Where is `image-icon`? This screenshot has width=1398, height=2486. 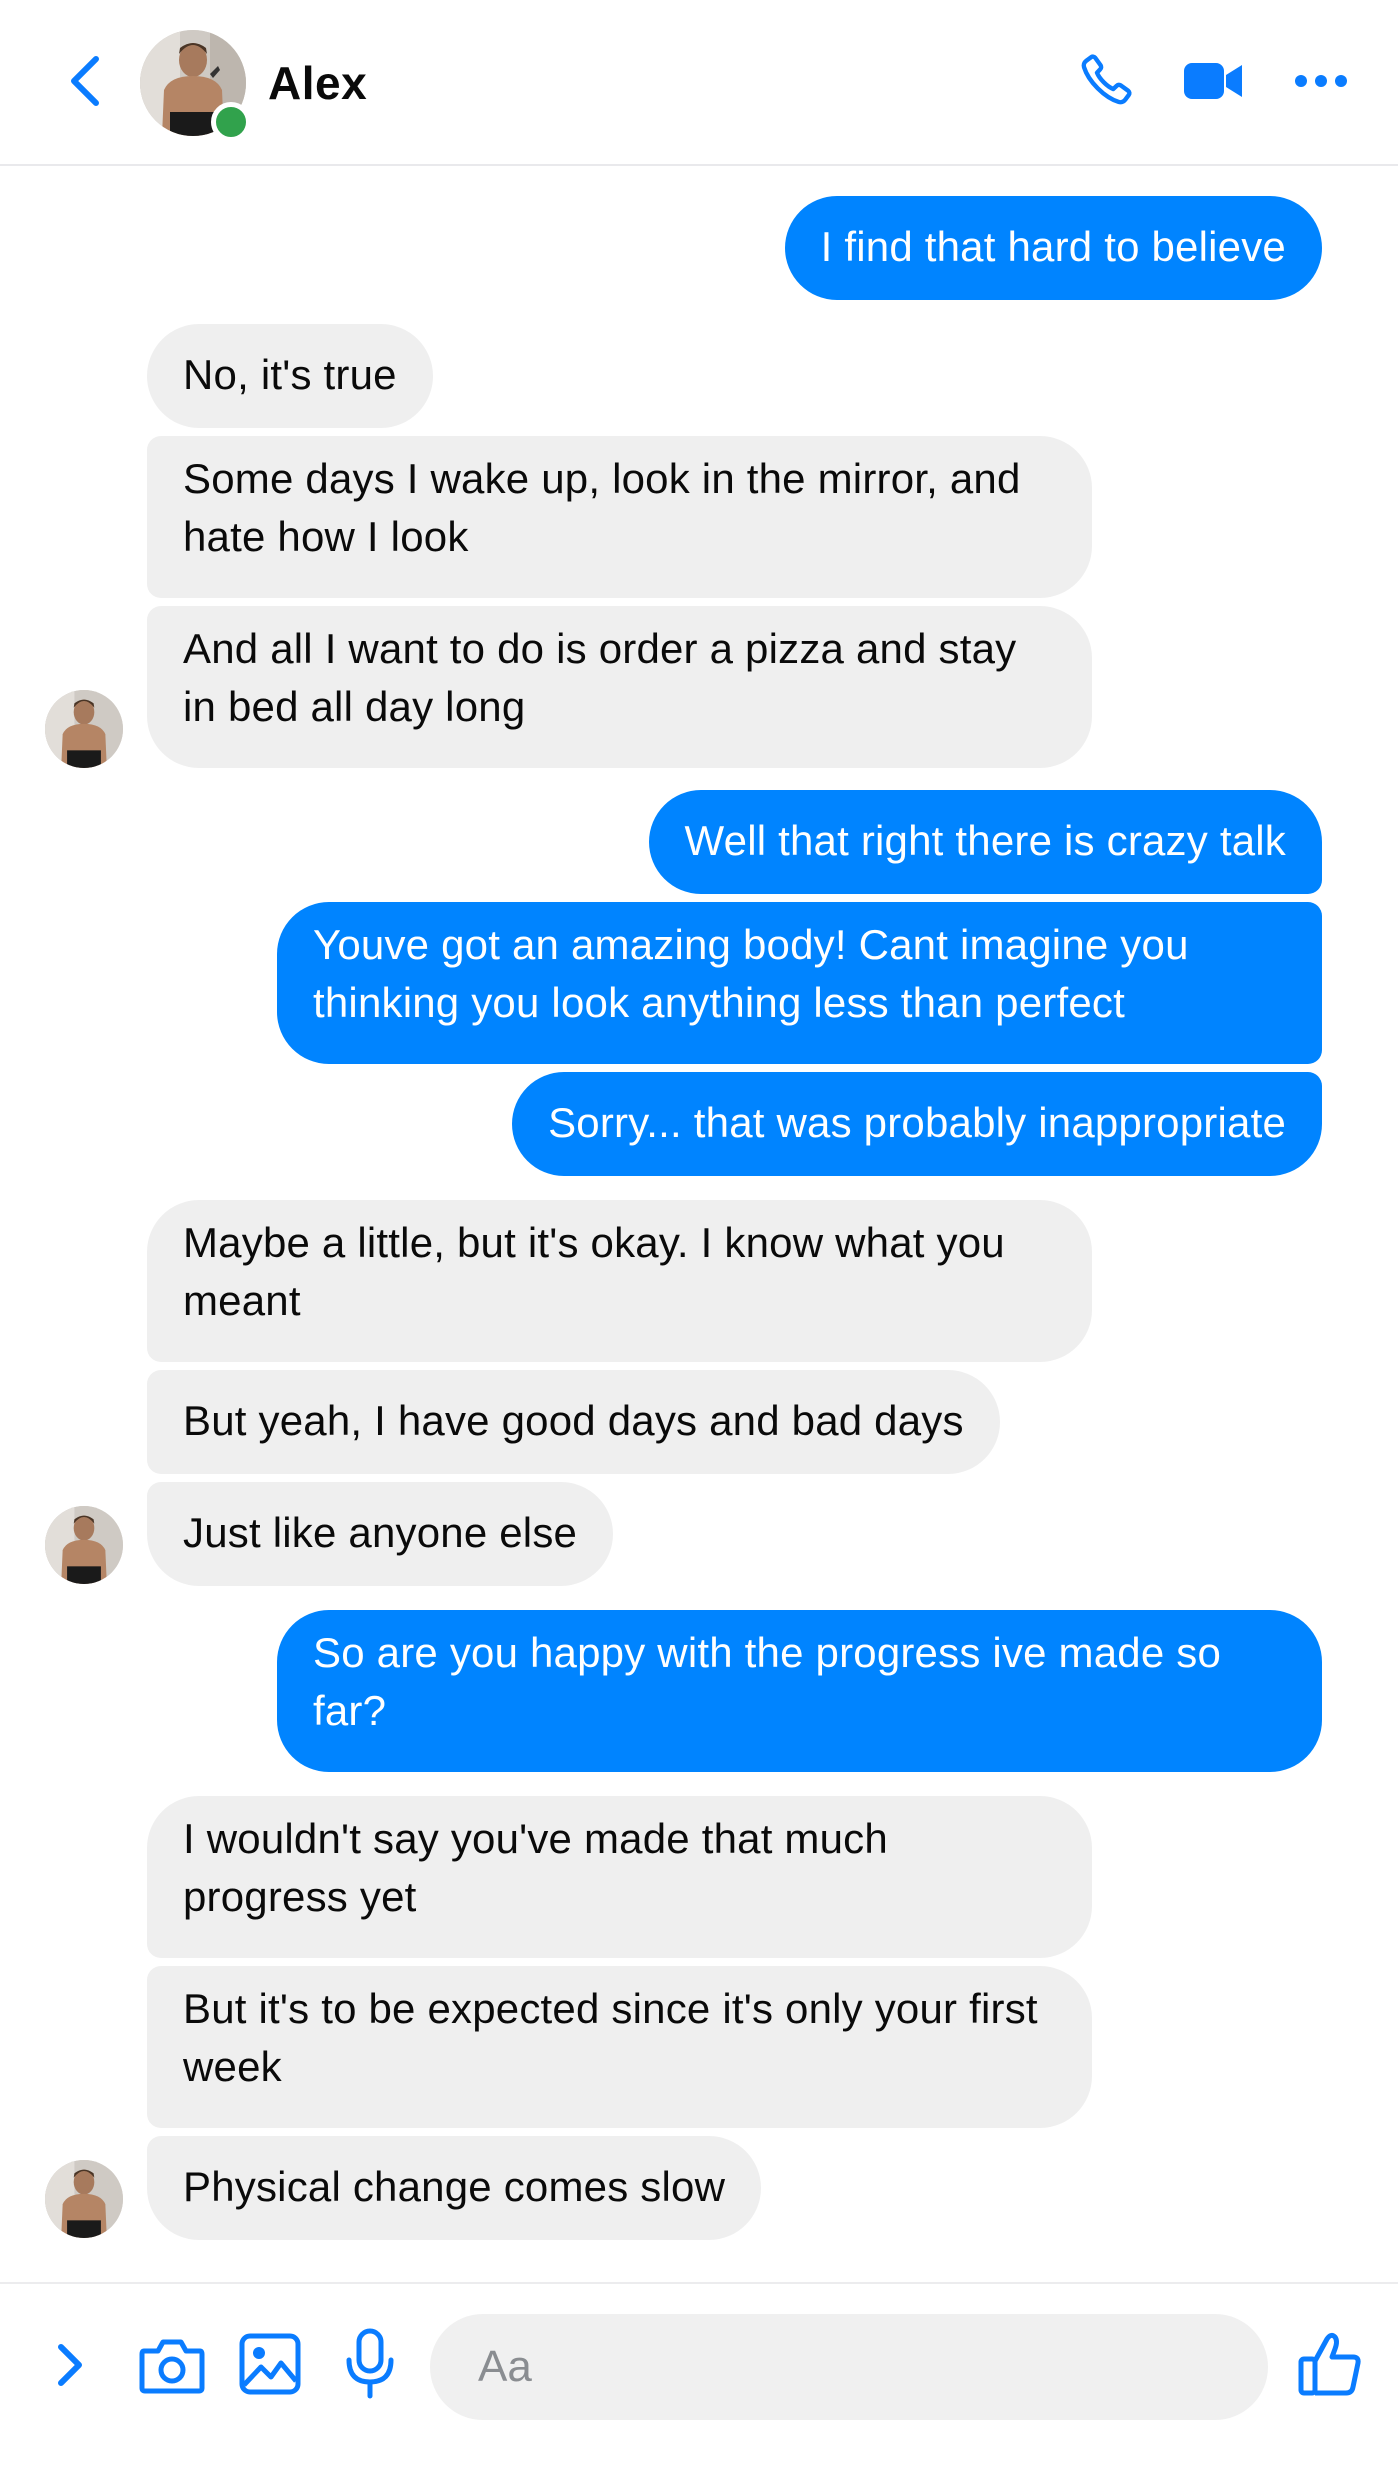
image-icon is located at coordinates (270, 2366).